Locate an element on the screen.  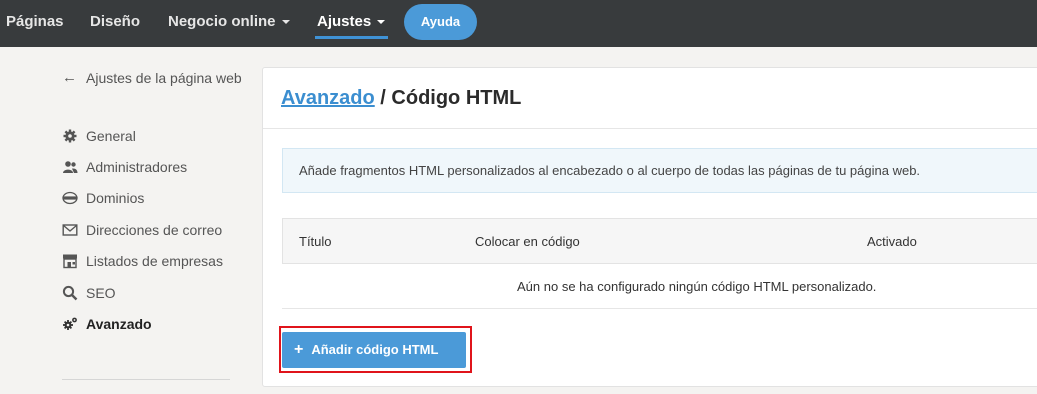
page-title: Avanzado / Código HTML is located at coordinates (401, 98).